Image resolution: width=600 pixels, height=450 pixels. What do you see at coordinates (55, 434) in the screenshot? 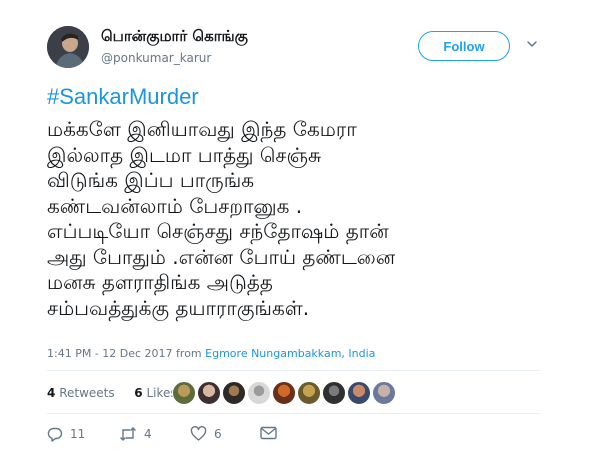
I see `reply-icon` at bounding box center [55, 434].